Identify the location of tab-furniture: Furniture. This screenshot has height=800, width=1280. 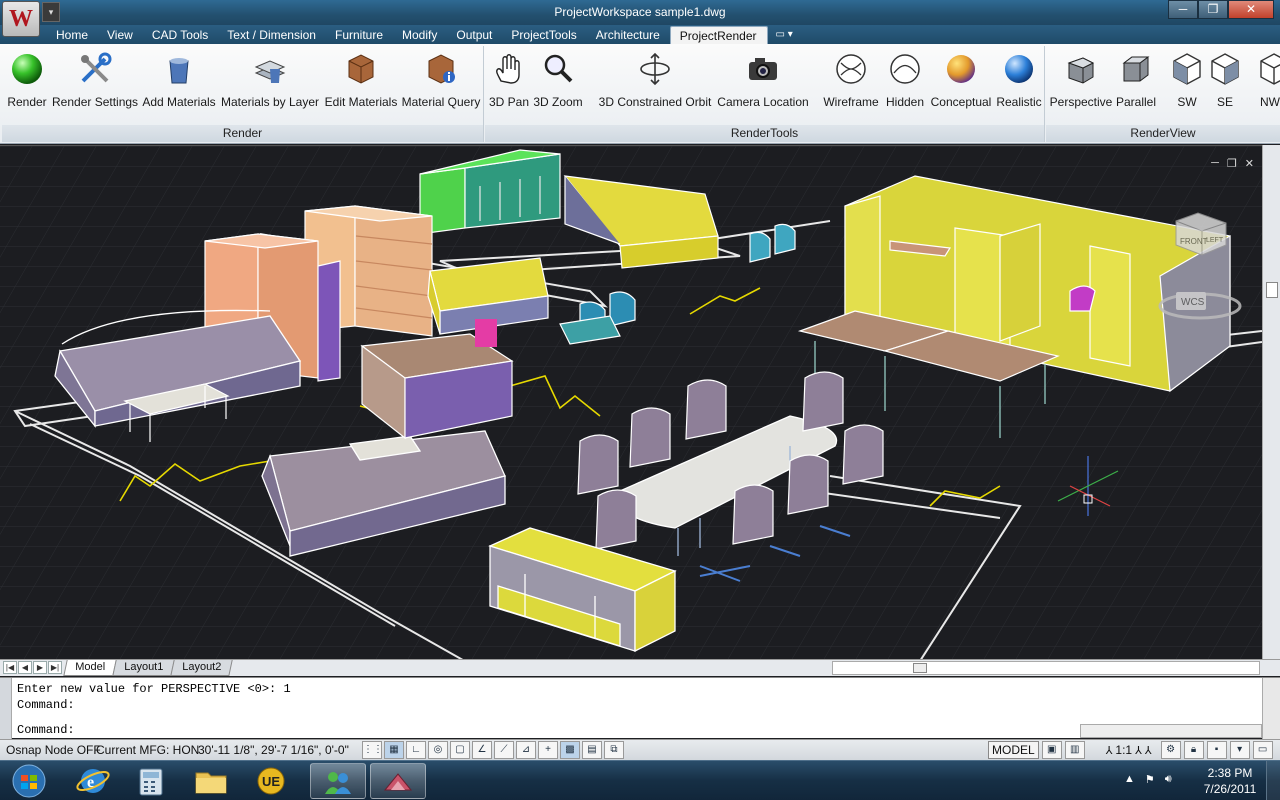
(359, 35).